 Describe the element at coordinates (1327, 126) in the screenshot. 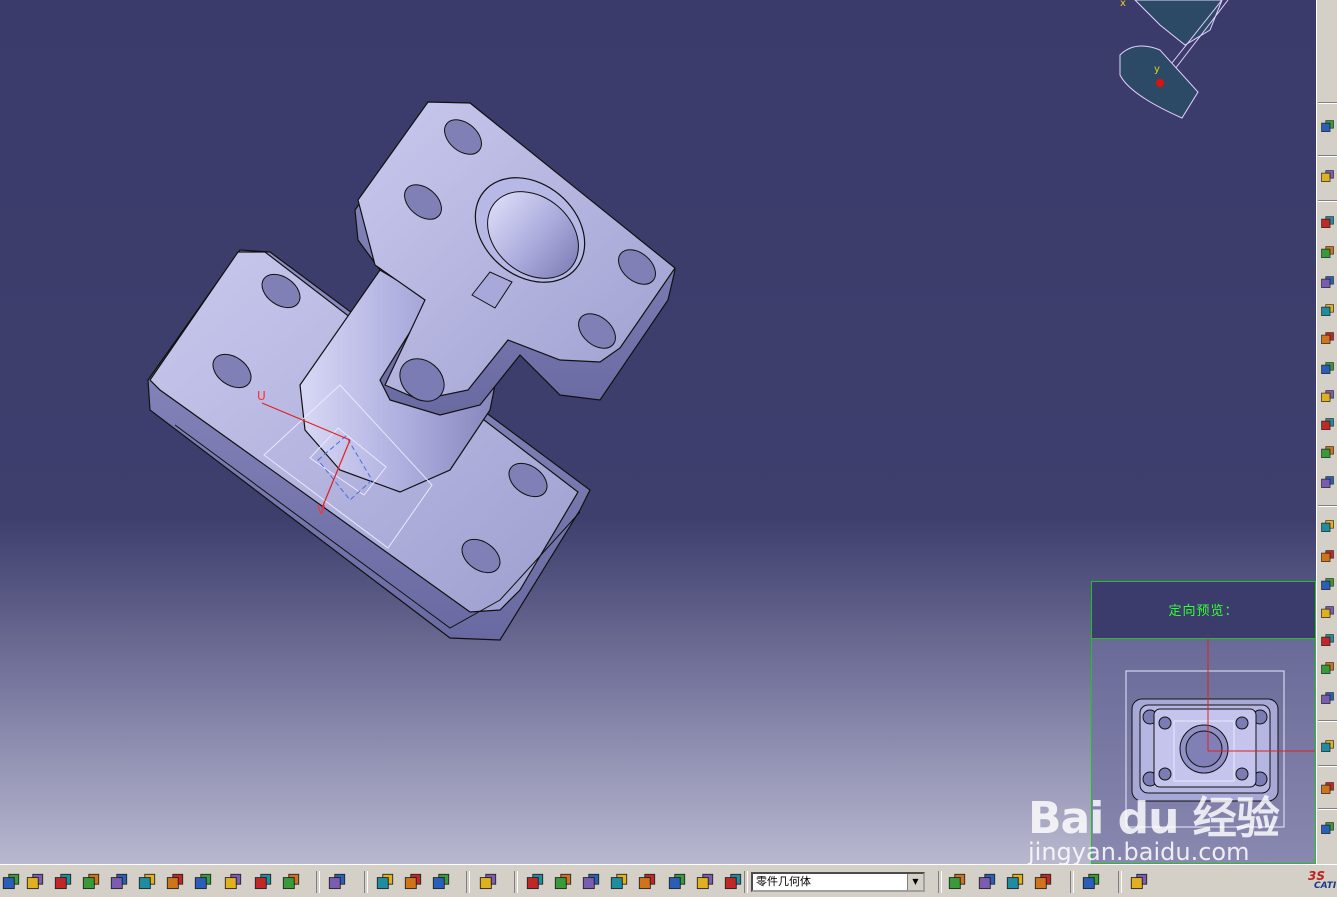

I see `select-icon` at that location.